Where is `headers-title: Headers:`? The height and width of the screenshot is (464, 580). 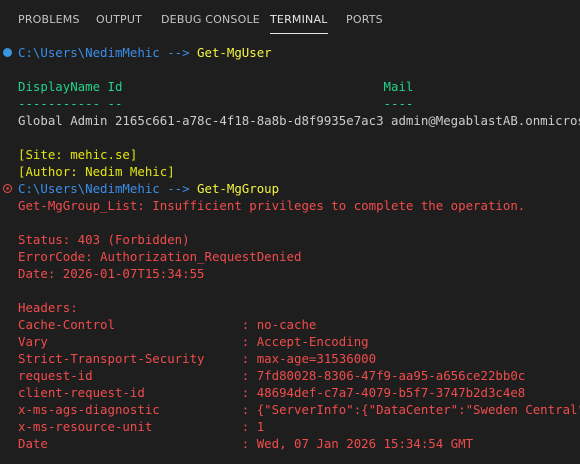 headers-title: Headers: is located at coordinates (48, 307).